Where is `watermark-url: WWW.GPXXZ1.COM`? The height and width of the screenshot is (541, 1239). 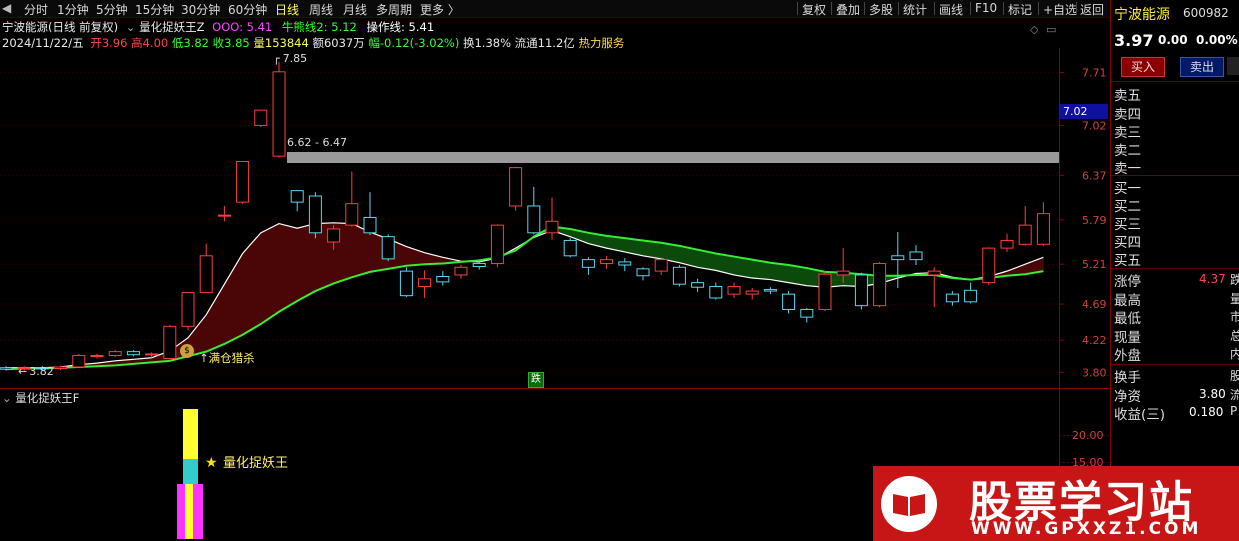 watermark-url: WWW.GPXXZ1.COM is located at coordinates (1086, 529).